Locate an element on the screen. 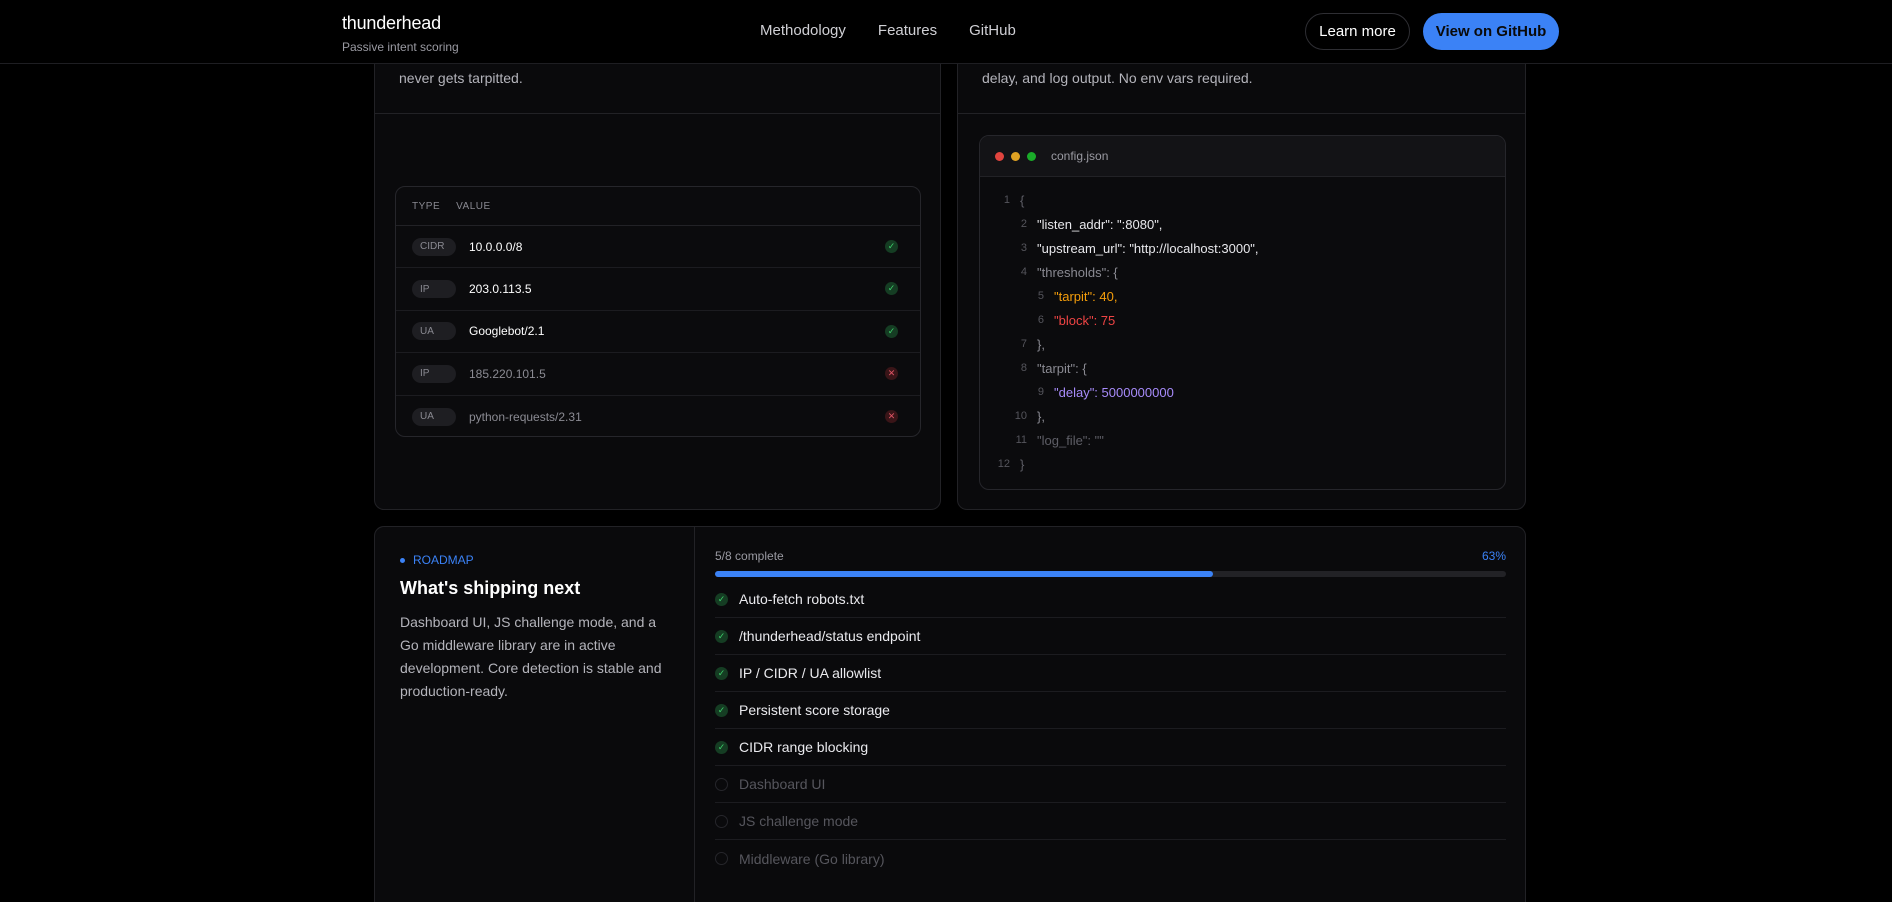 This screenshot has height=902, width=1892. code-text: "tarpit": { is located at coordinates (1062, 368).